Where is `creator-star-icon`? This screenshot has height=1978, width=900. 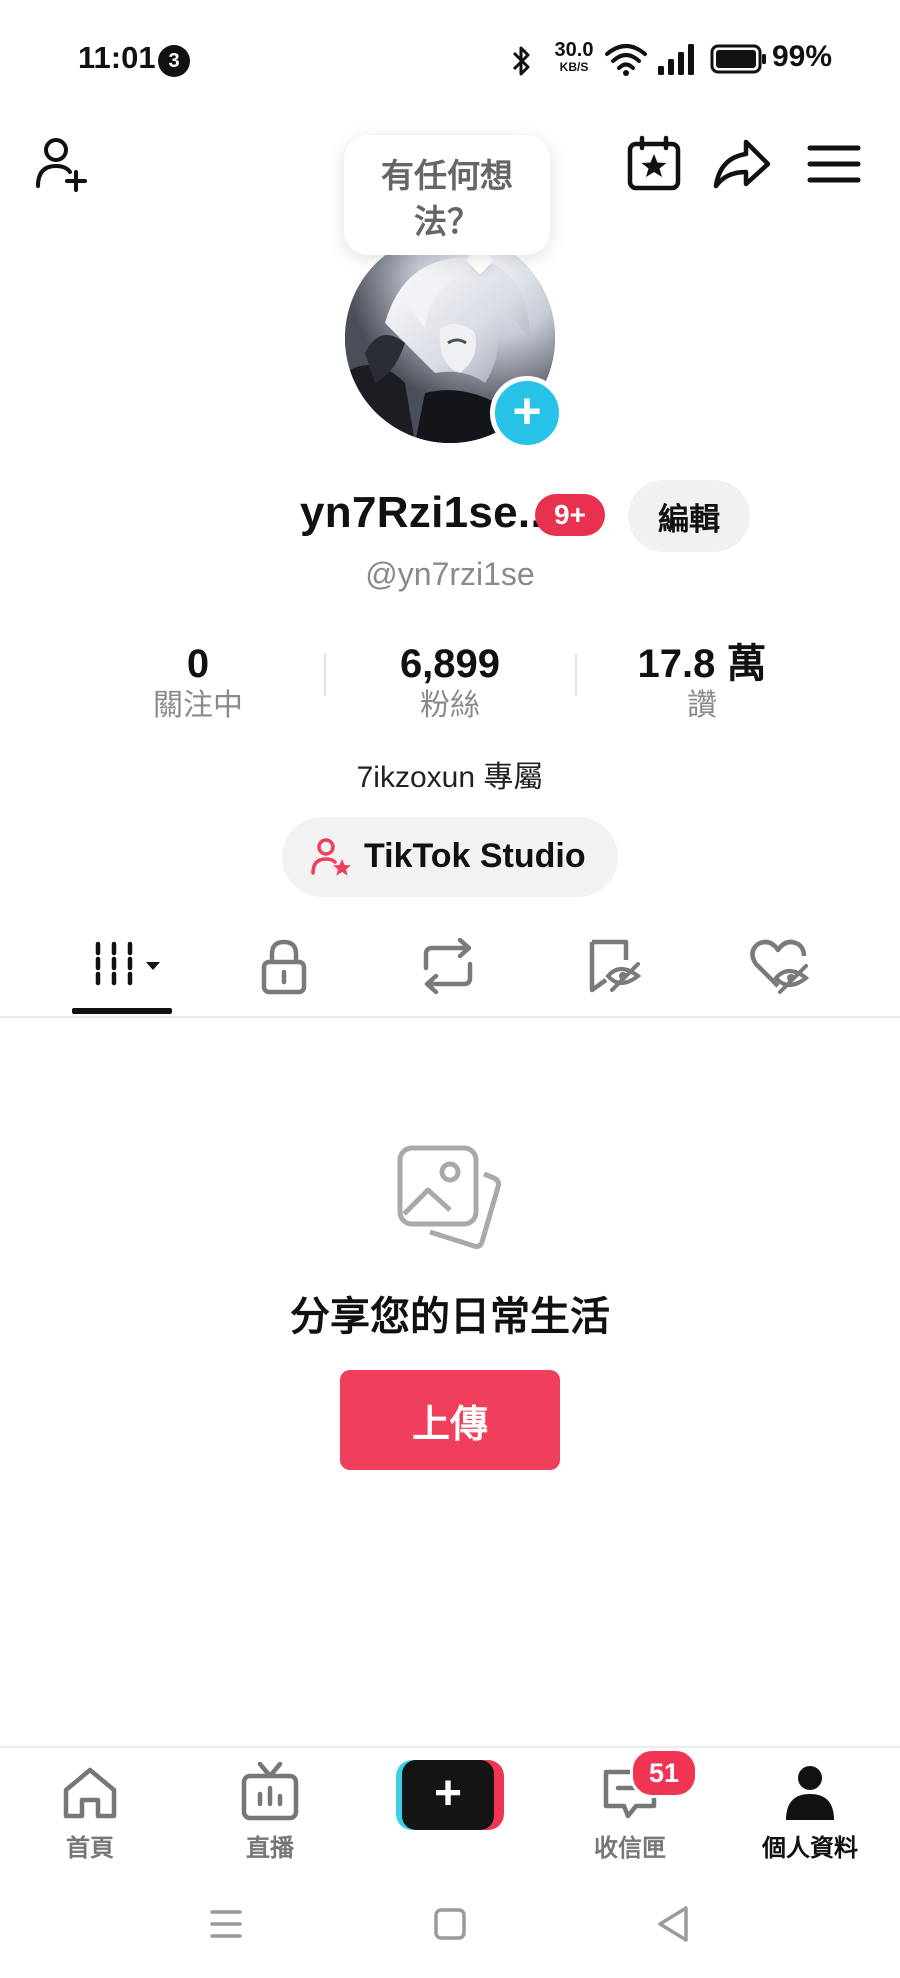 creator-star-icon is located at coordinates (332, 857).